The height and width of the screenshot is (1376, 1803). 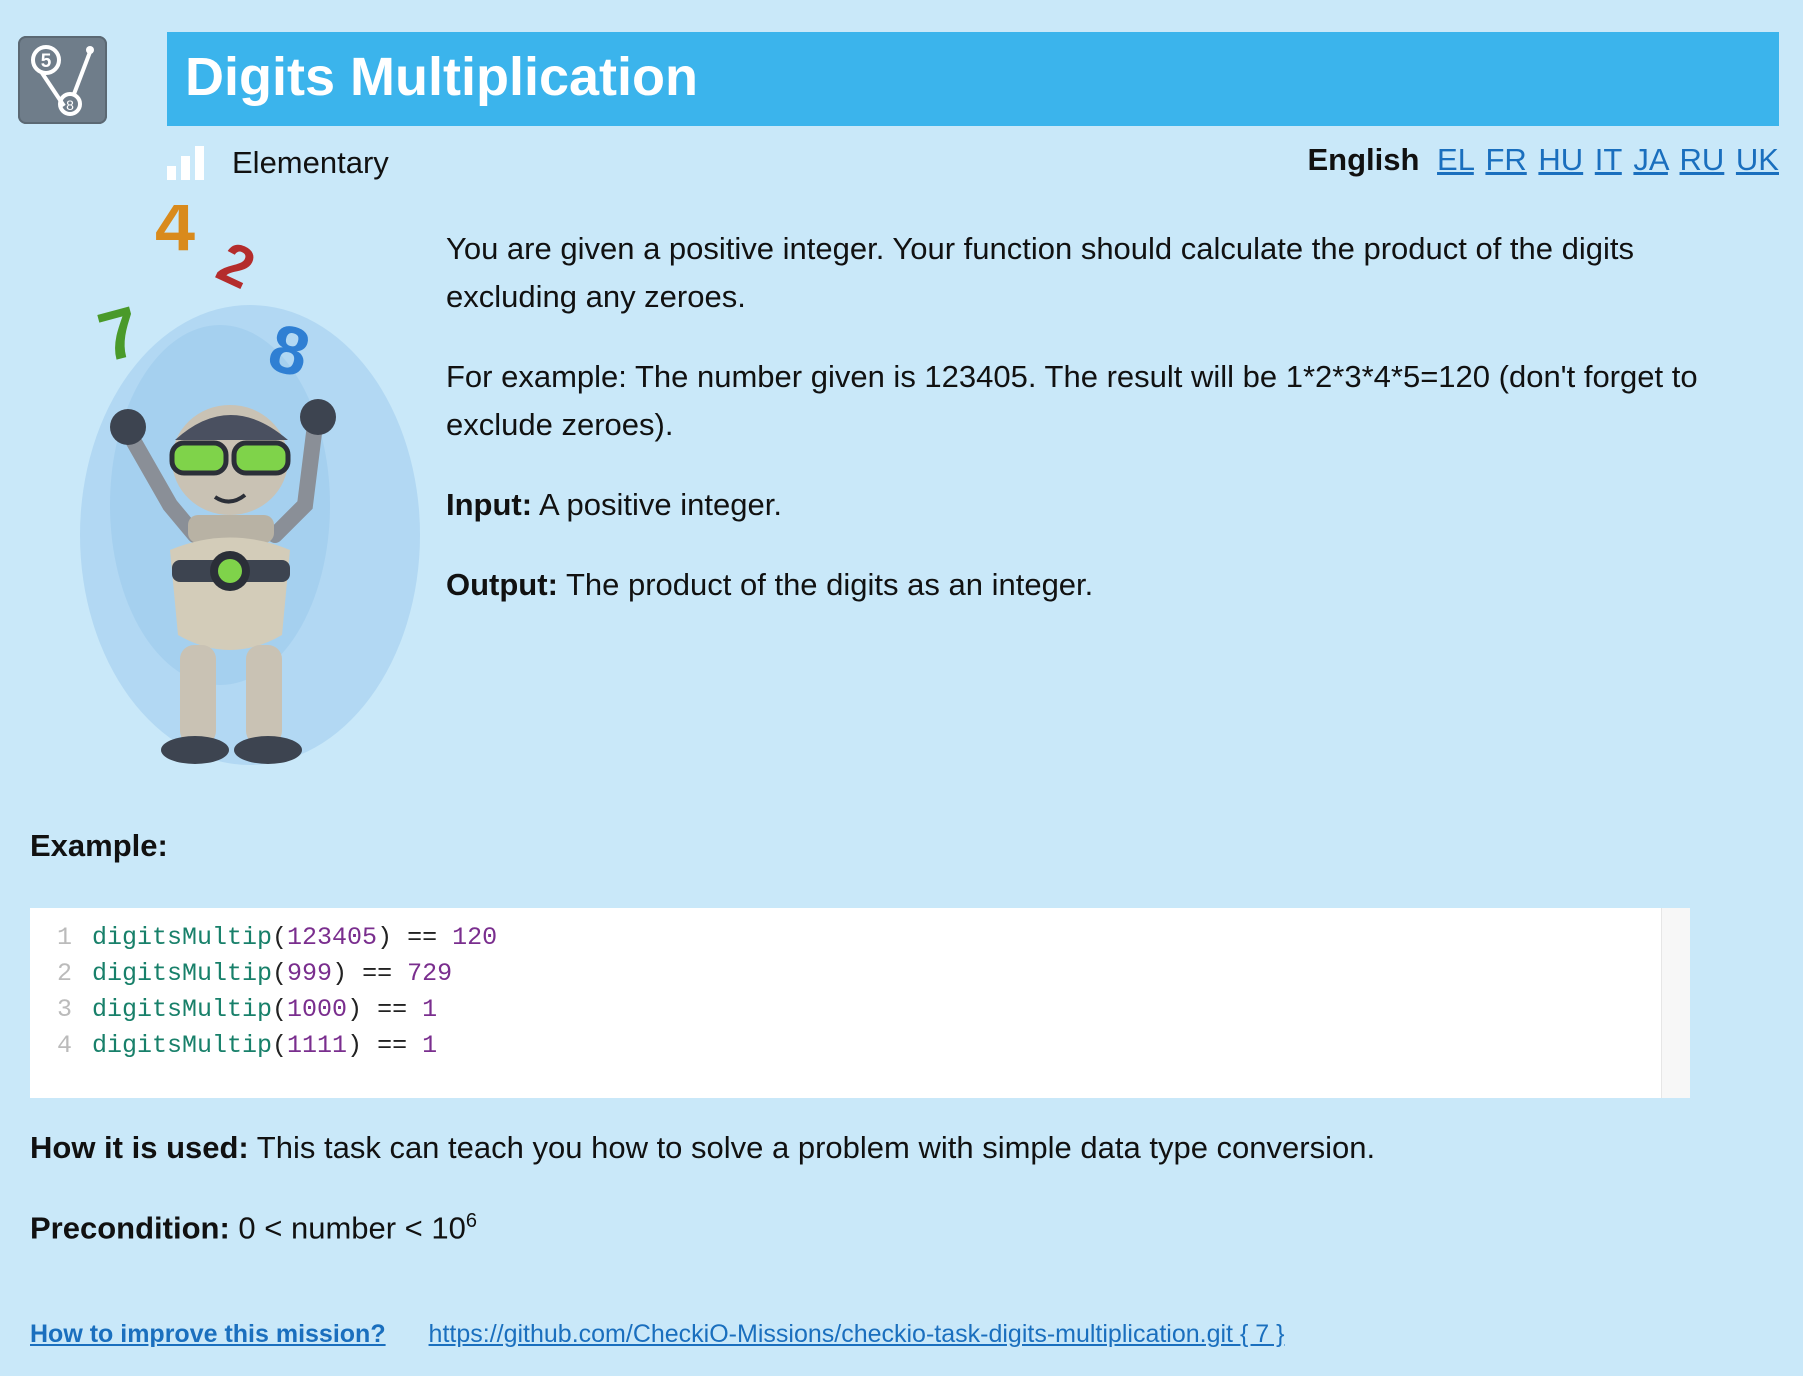 What do you see at coordinates (430, 973) in the screenshot?
I see `code-result: 729` at bounding box center [430, 973].